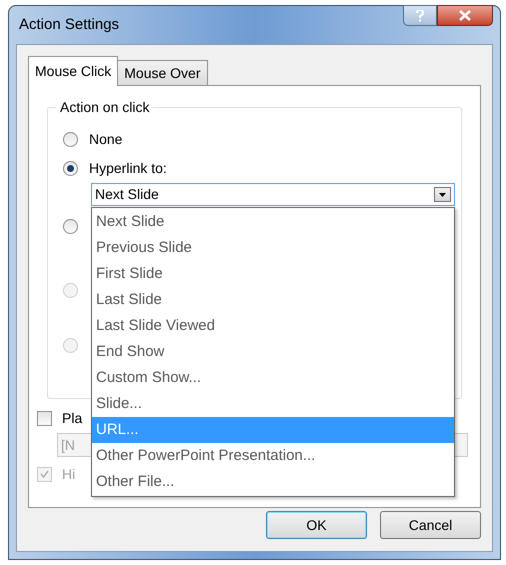 This screenshot has height=565, width=506. Describe the element at coordinates (69, 474) in the screenshot. I see `checkbox-label: Hi` at that location.